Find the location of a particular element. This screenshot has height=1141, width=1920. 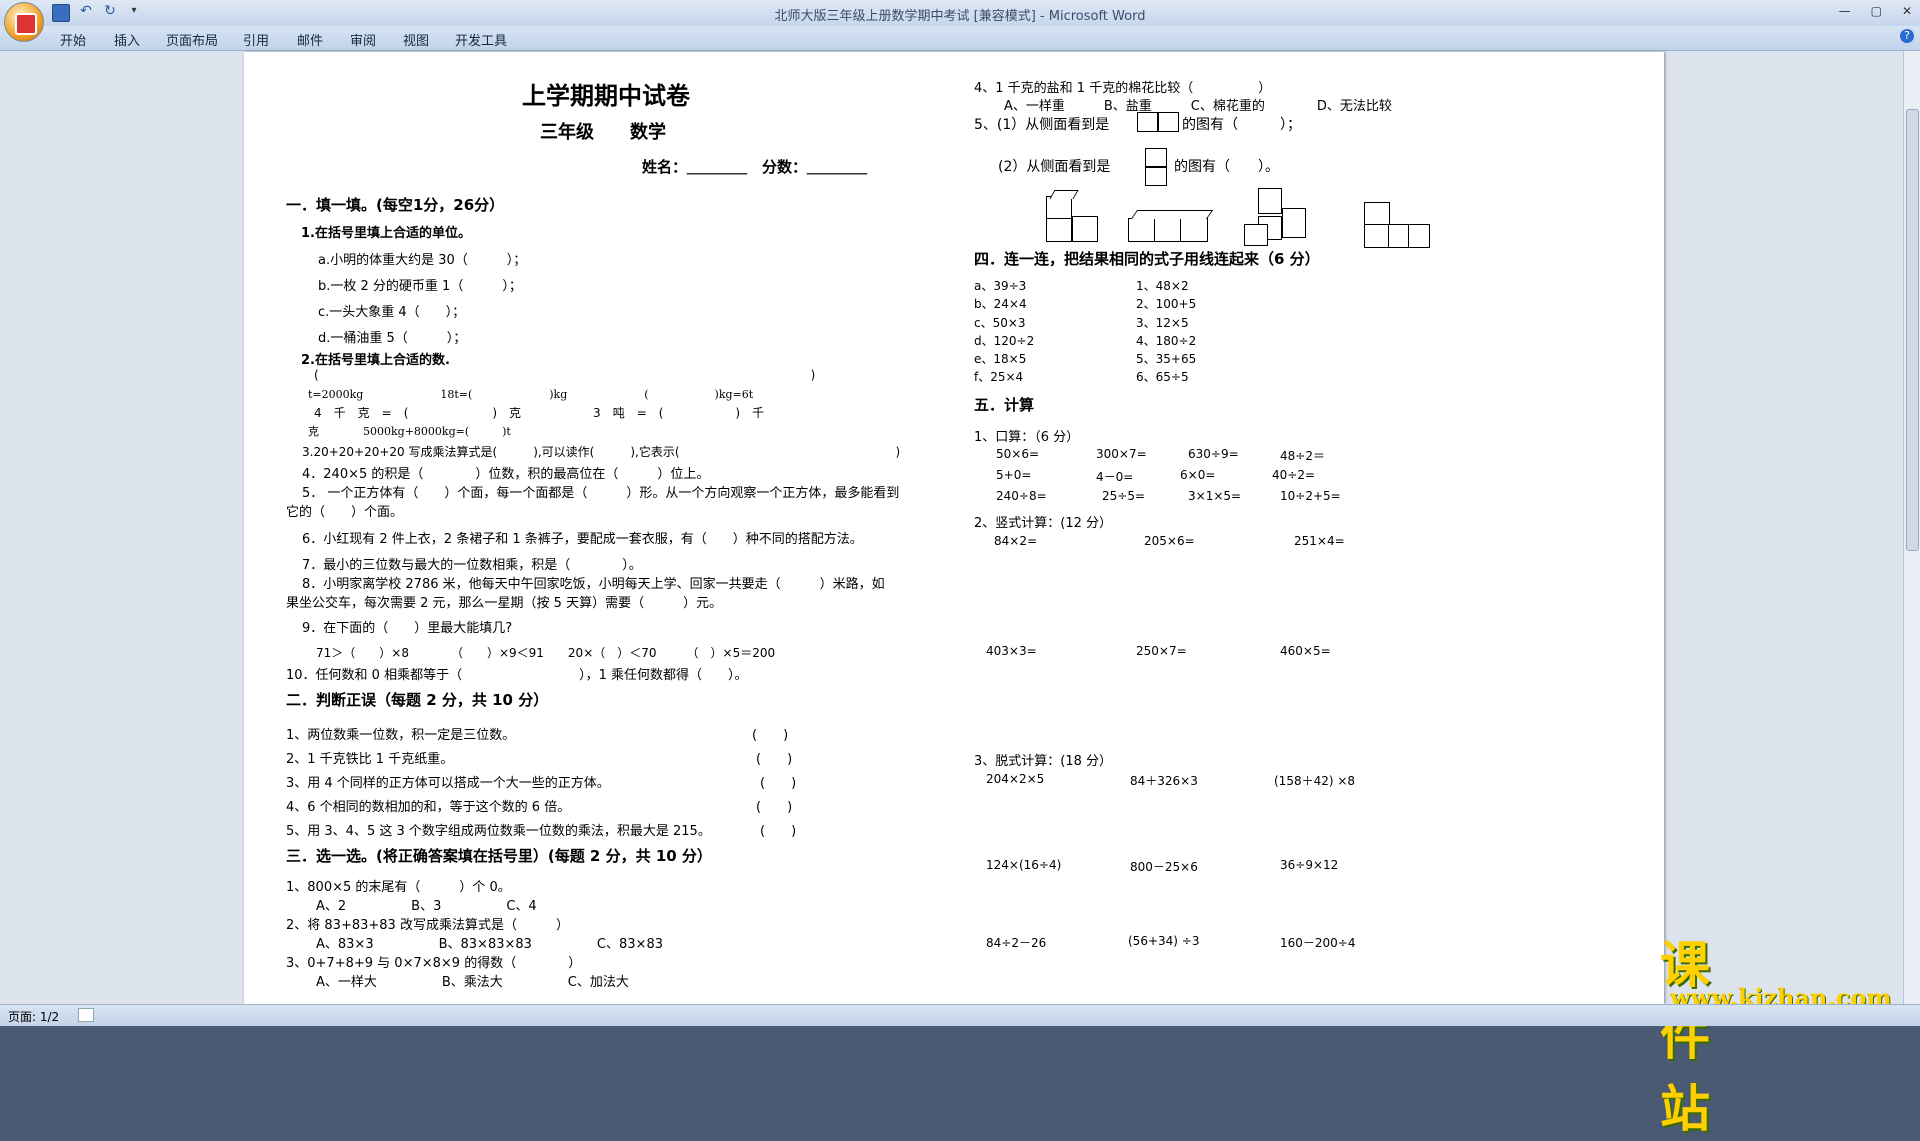

s3-q5-part2-a: (2）从侧面看到是 is located at coordinates (1054, 167).